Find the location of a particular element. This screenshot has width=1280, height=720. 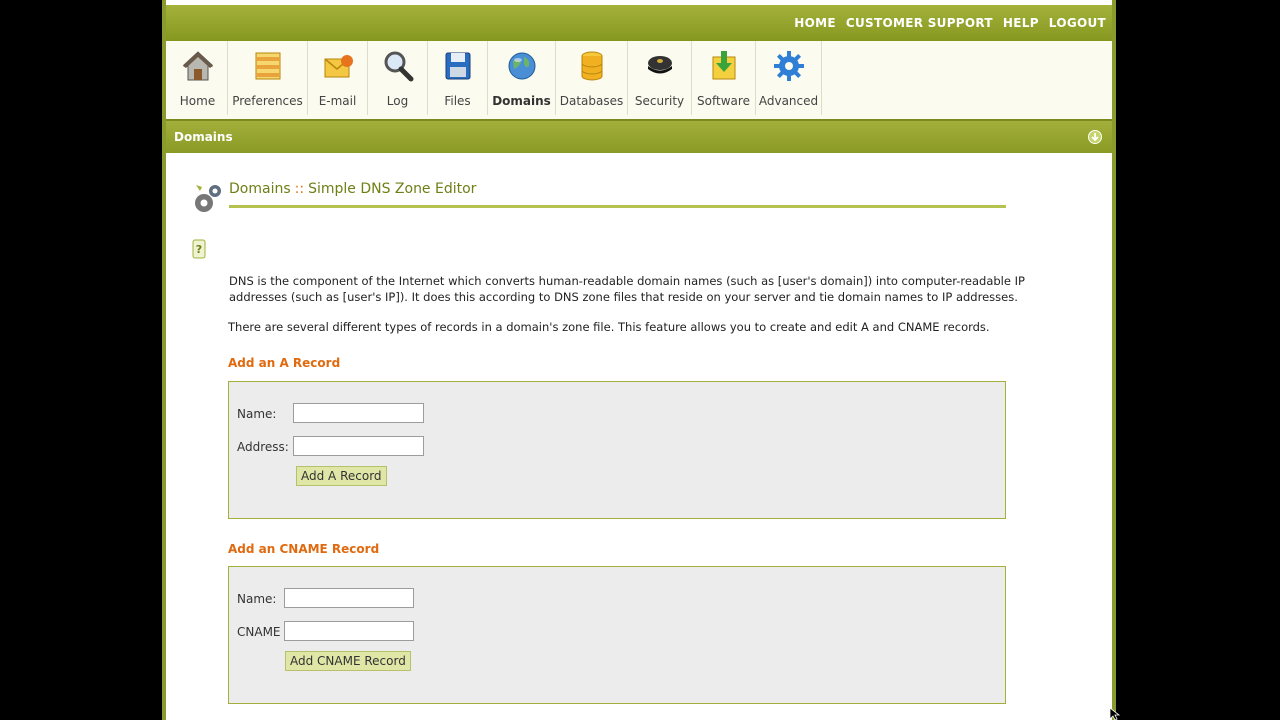

gear-icon is located at coordinates (788, 66).